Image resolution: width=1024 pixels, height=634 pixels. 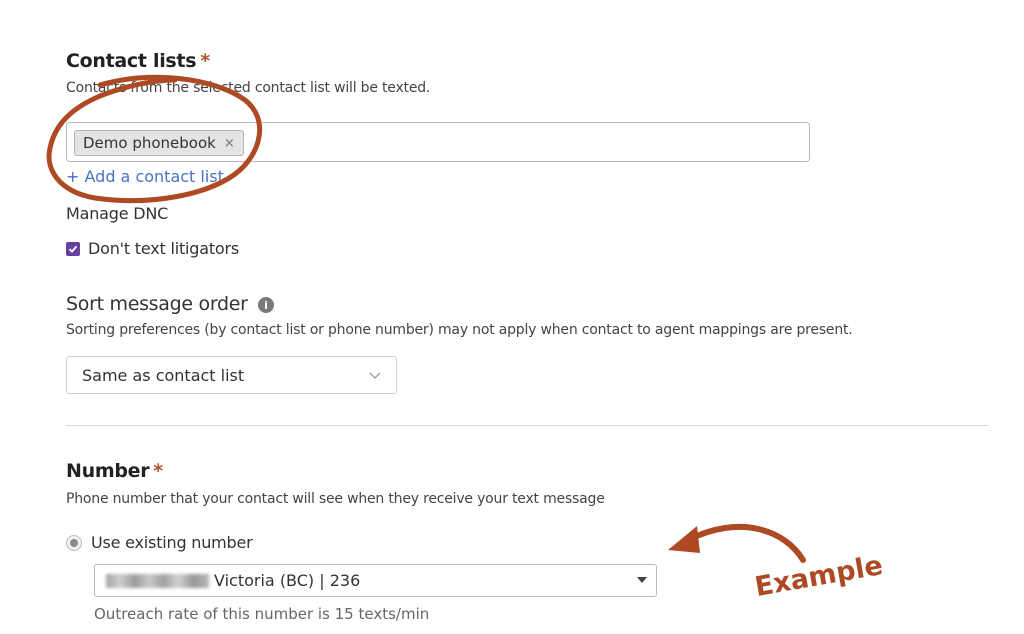 What do you see at coordinates (684, 539) in the screenshot?
I see `arrow-head-icon` at bounding box center [684, 539].